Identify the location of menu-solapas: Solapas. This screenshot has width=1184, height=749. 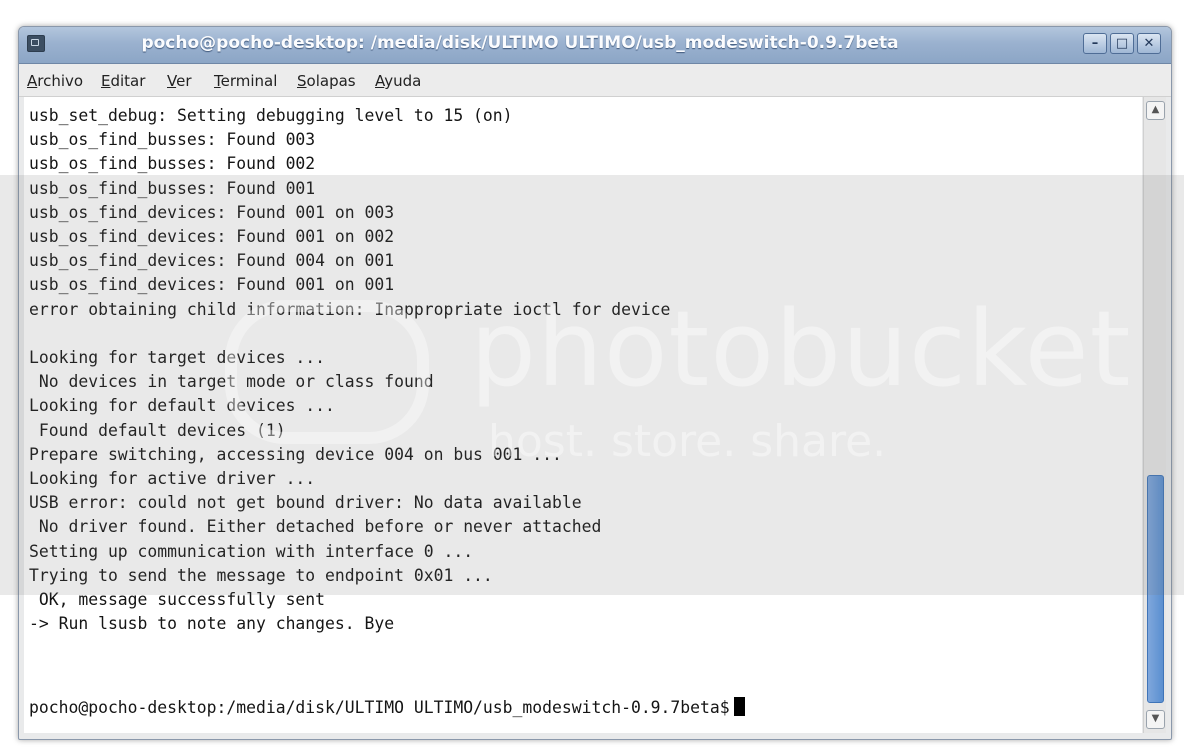
(326, 81).